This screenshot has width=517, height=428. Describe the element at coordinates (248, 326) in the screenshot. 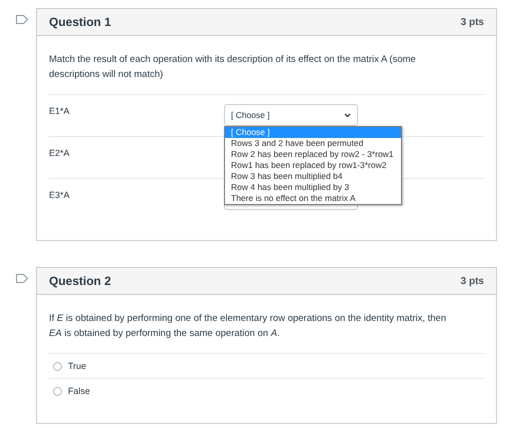

I see `question-text: If E is obtained by performing one of the elementary row operations on the identity matrix, then EA is obtained by performing the same operation on A.` at that location.